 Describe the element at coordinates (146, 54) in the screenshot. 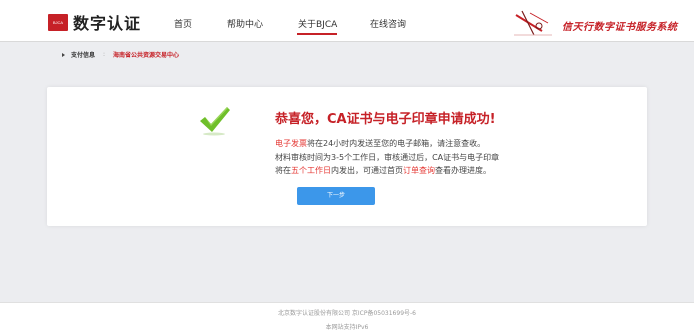

I see `breadcrumb-link: 海南省公共资源交易中心` at that location.